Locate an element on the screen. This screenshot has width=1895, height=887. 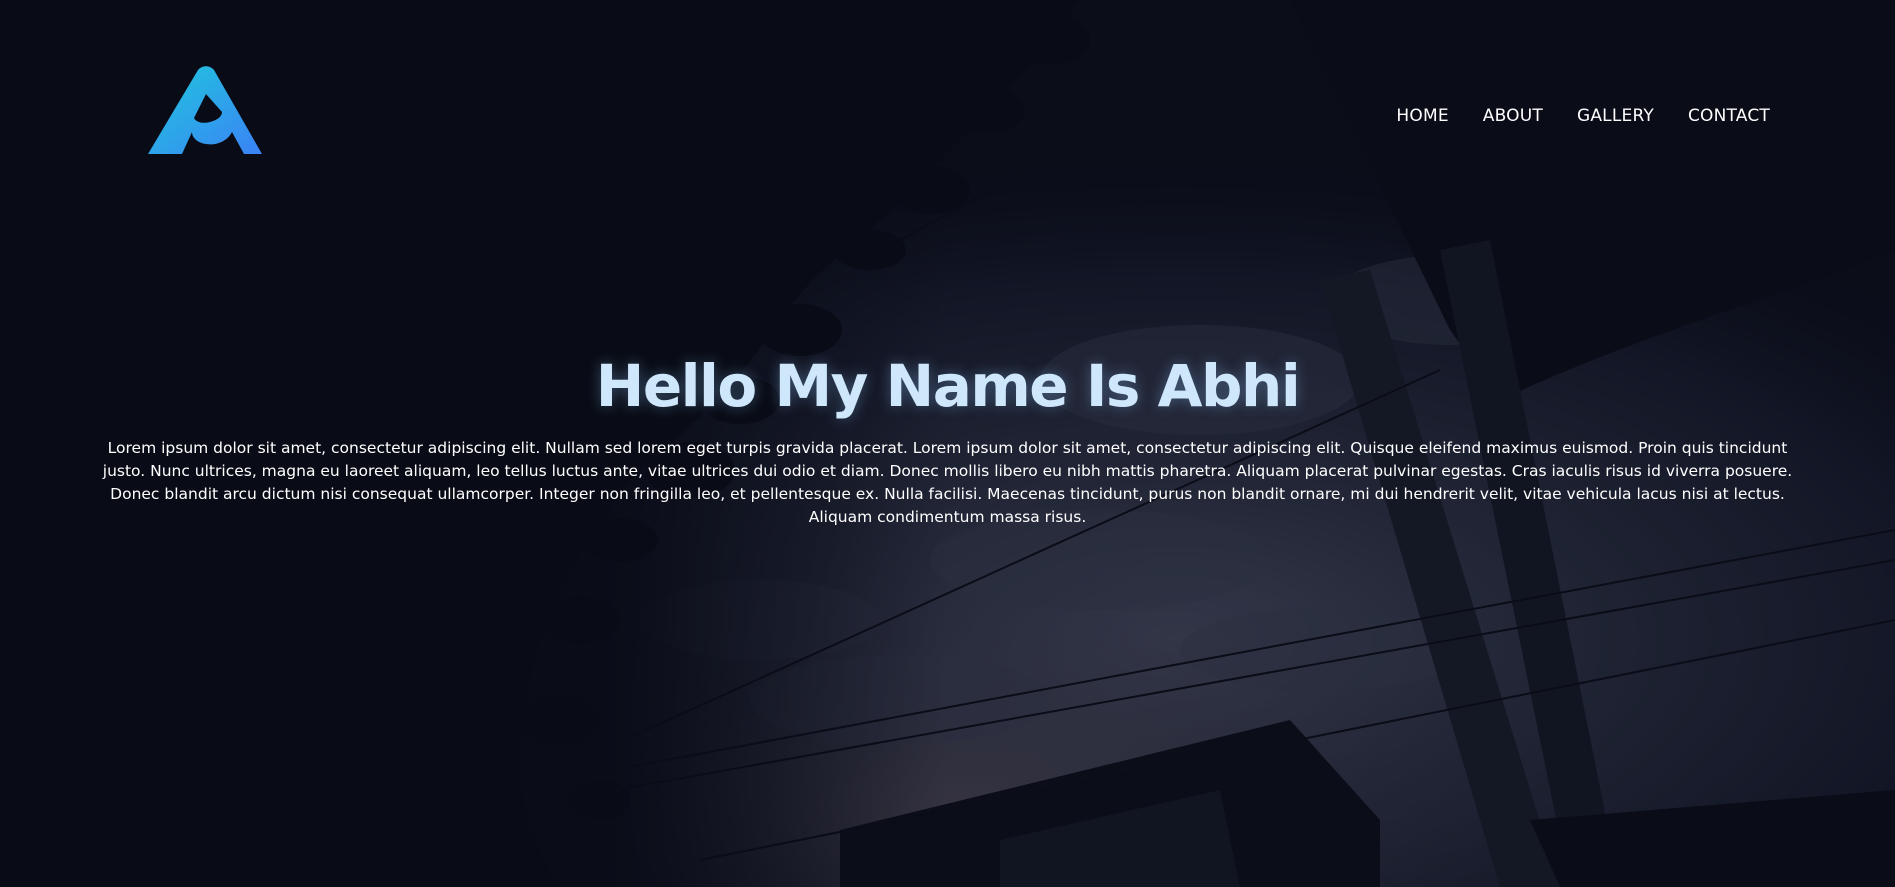
nav-home: HOME is located at coordinates (1422, 116).